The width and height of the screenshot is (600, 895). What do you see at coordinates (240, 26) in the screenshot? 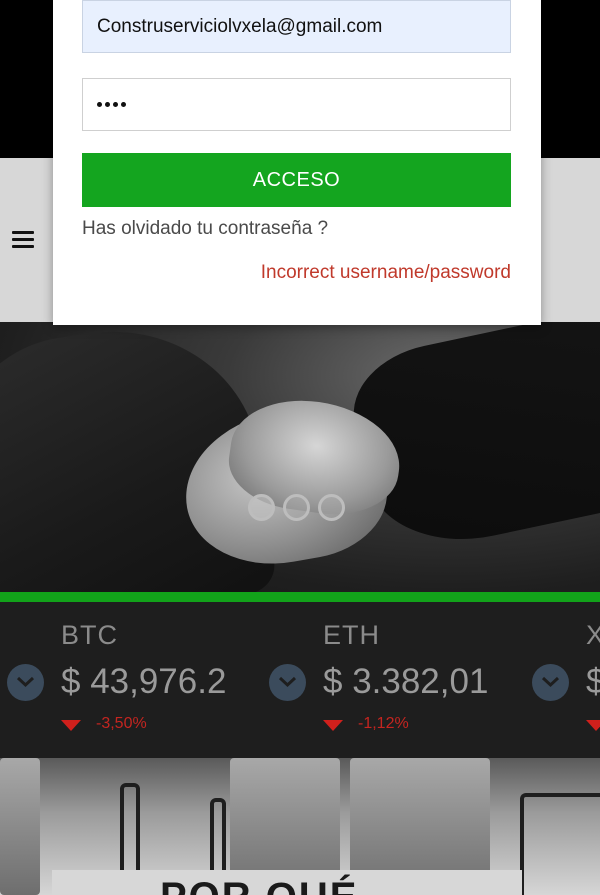
I see `email-value: Construserviciolvxela@gmail.com` at bounding box center [240, 26].